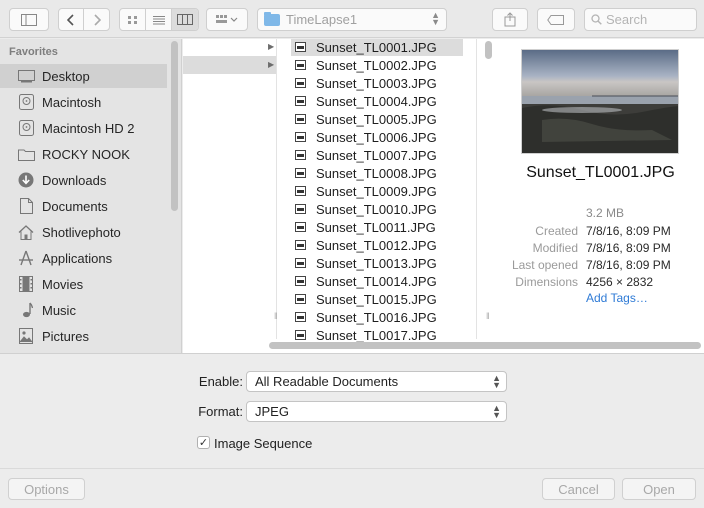 This screenshot has height=508, width=704. Describe the element at coordinates (26, 154) in the screenshot. I see `folder-icon` at that location.